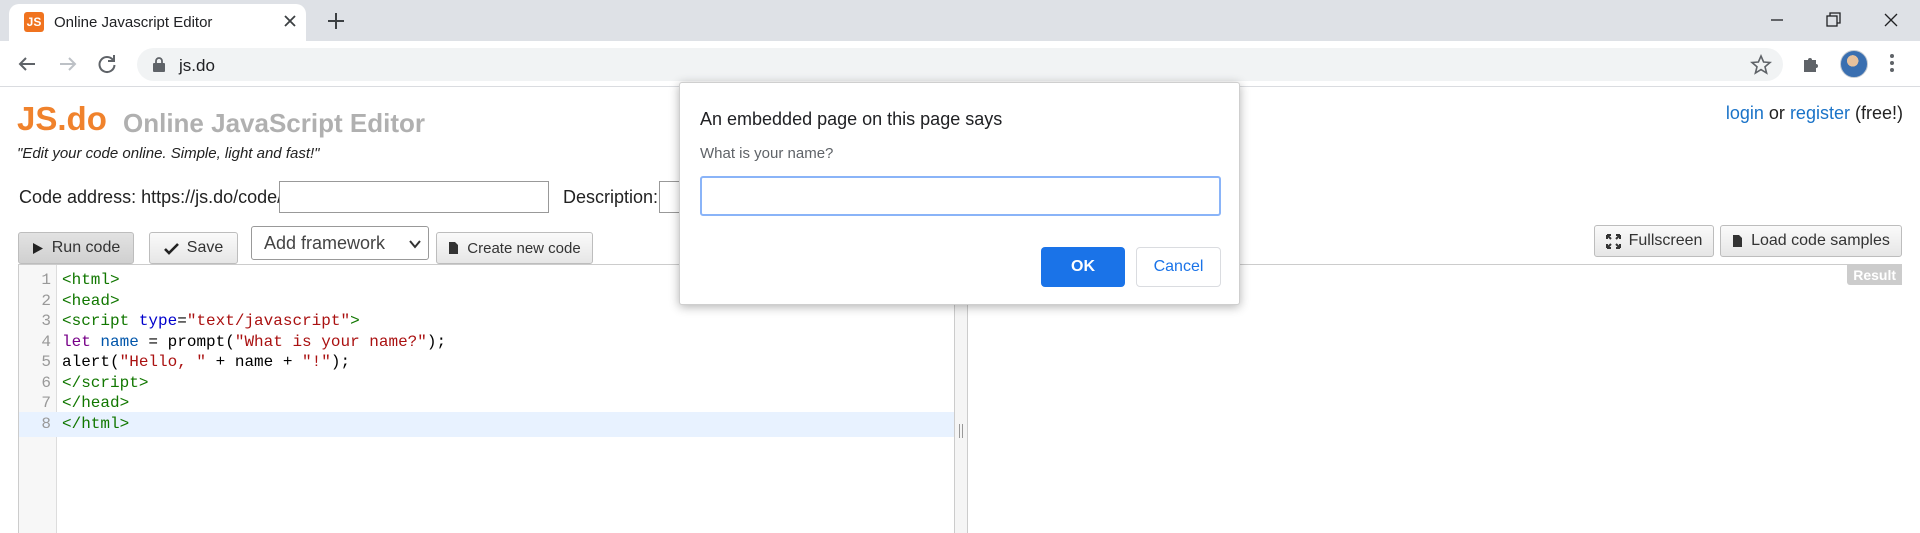 This screenshot has width=1920, height=533. Describe the element at coordinates (851, 119) in the screenshot. I see `dialog-title: An embedded page on this page says` at that location.